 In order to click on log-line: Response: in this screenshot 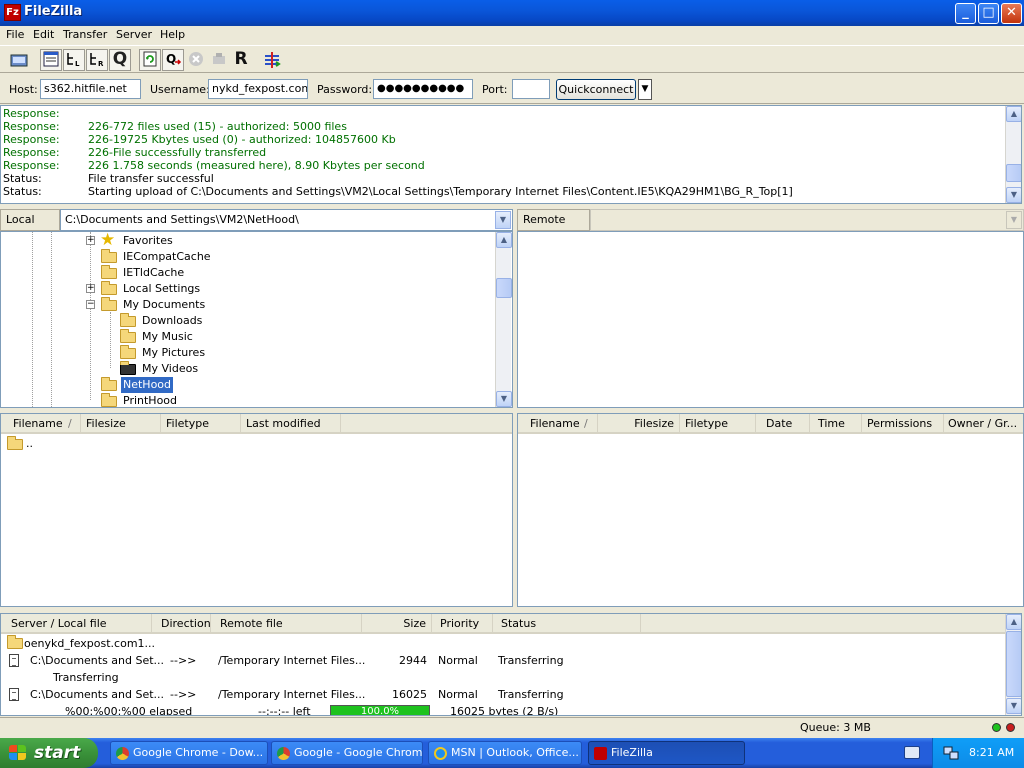, I will do `click(31, 113)`.